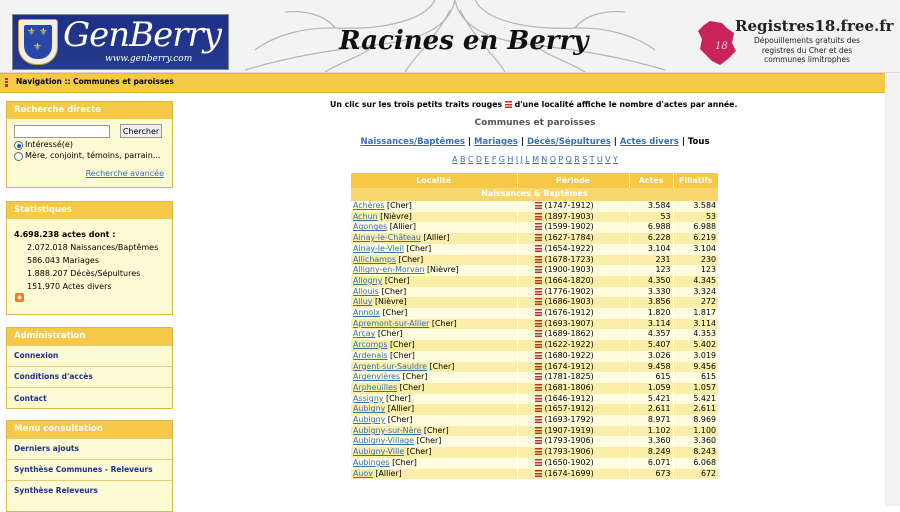  I want to click on alphabet-letter-t: T, so click(592, 159).